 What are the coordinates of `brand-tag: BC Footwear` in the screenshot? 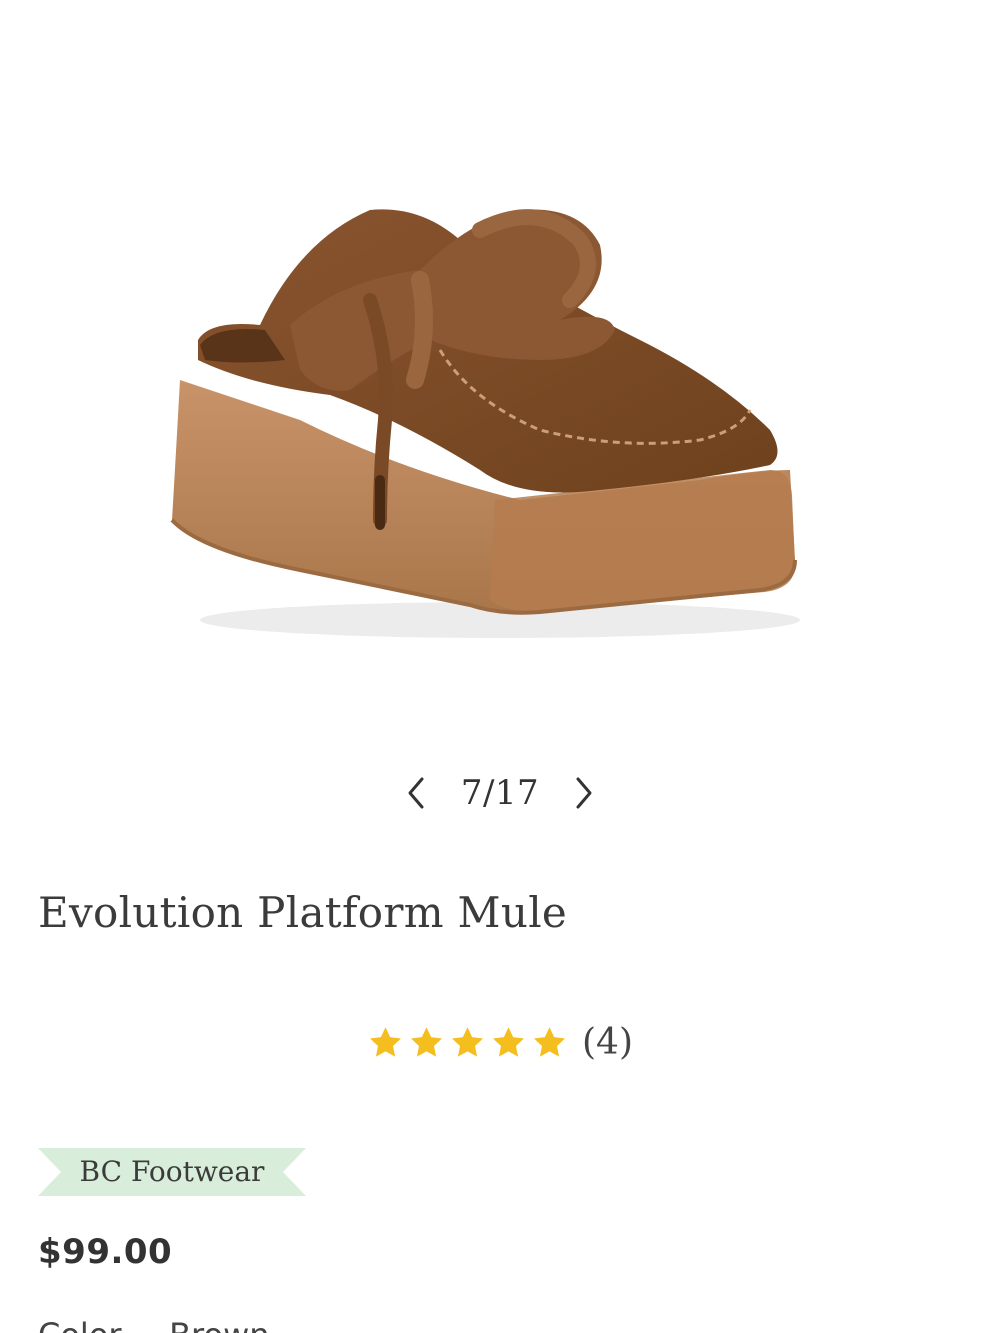 It's located at (172, 1172).